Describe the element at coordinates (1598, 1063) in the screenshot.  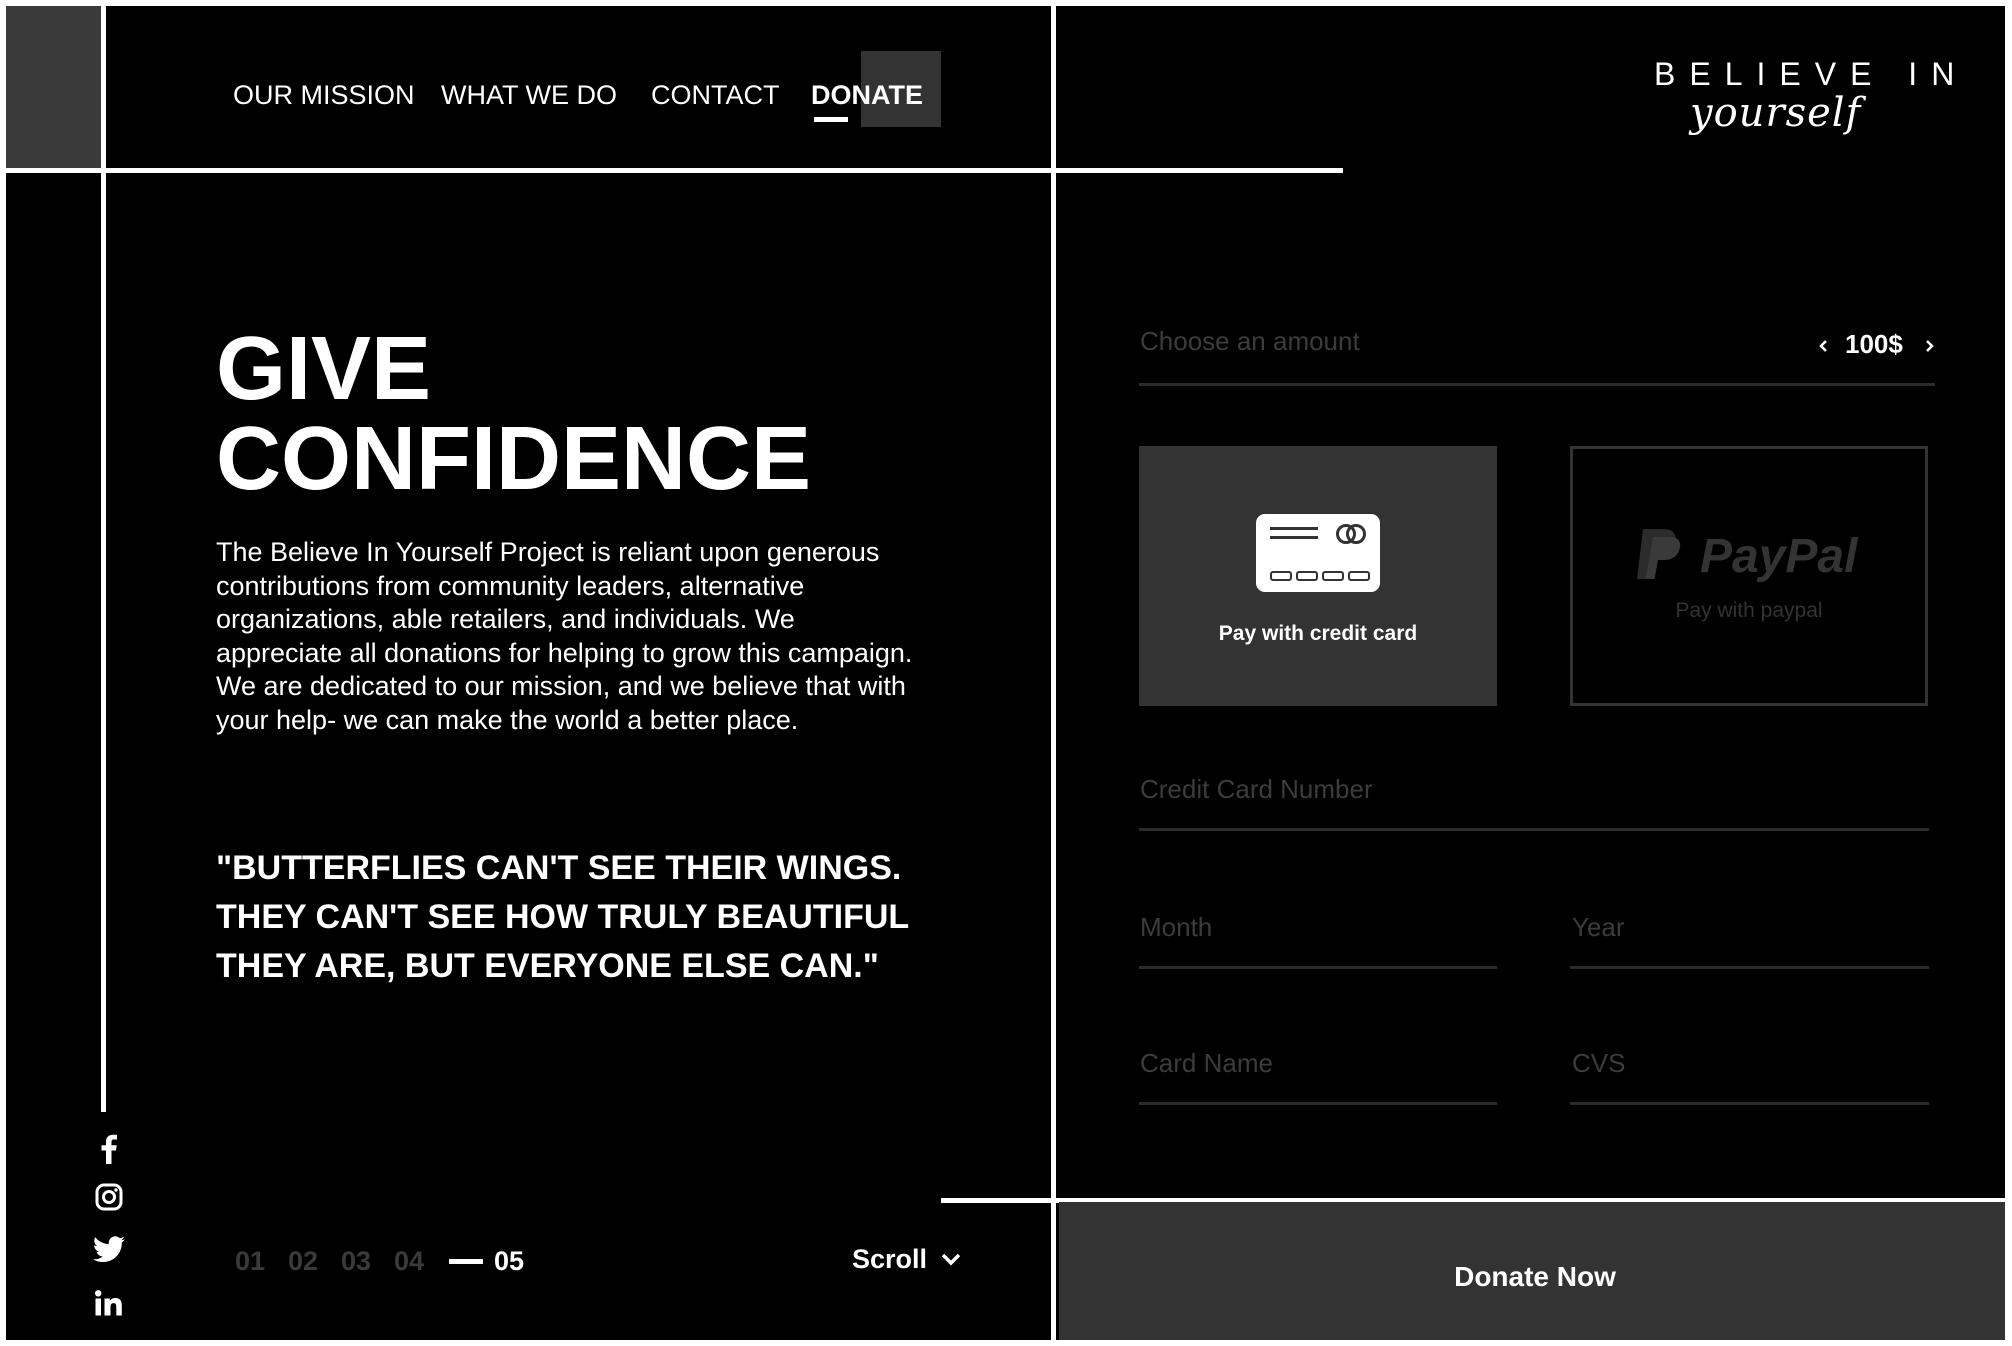
I see `cvs-input: CVS` at that location.